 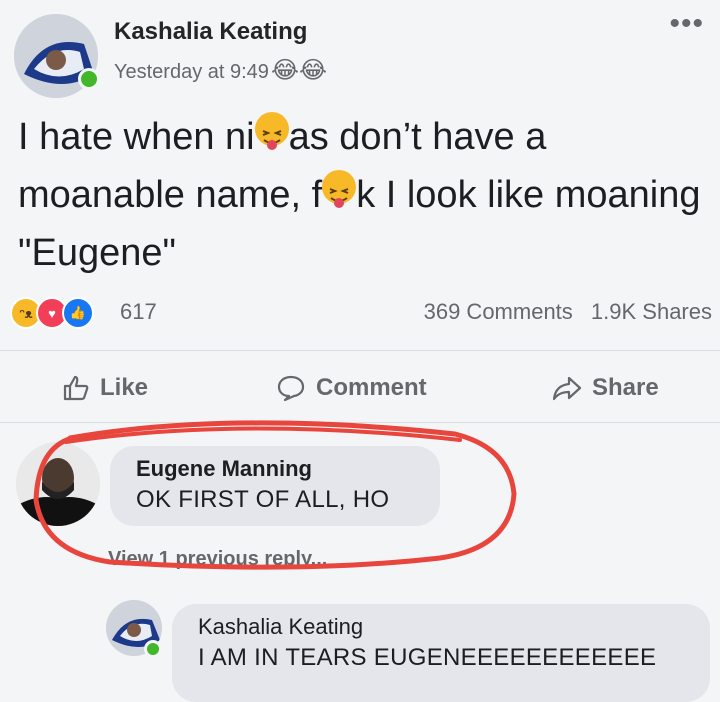 What do you see at coordinates (427, 657) in the screenshot?
I see `reply-text: I AM IN TEARS EUGENEEEEEEEEEEEE` at bounding box center [427, 657].